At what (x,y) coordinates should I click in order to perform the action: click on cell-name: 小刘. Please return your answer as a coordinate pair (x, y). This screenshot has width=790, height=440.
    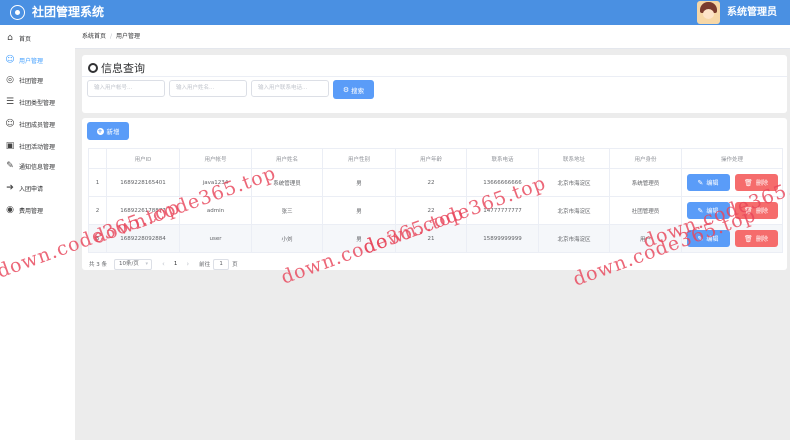
    Looking at the image, I should click on (287, 238).